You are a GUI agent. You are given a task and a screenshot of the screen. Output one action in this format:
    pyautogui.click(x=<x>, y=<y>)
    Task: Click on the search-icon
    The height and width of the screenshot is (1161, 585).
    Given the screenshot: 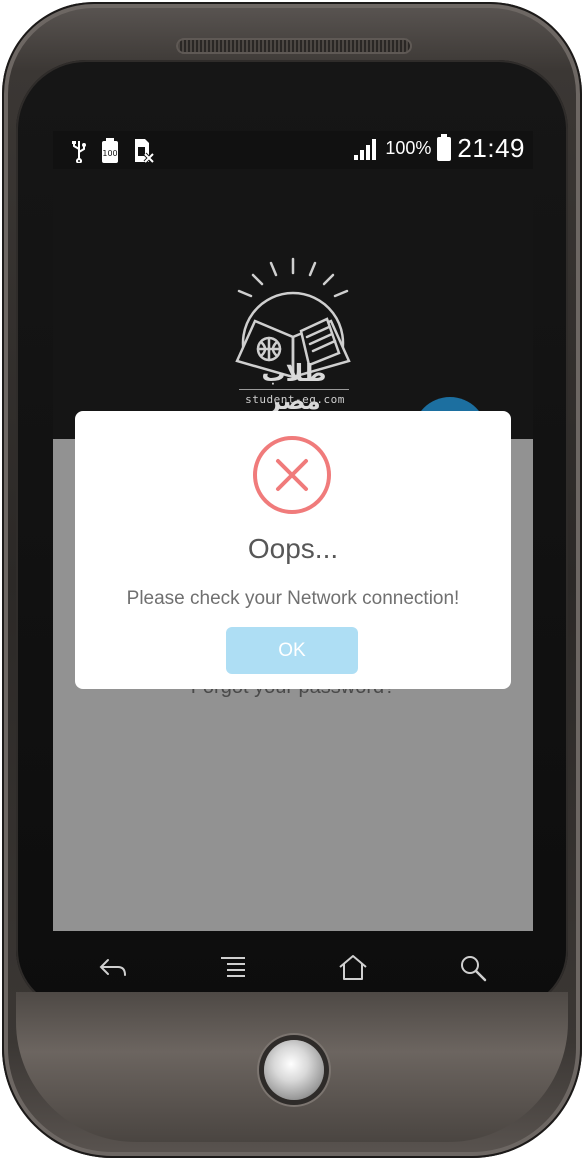 What is the action you would take?
    pyautogui.click(x=474, y=969)
    